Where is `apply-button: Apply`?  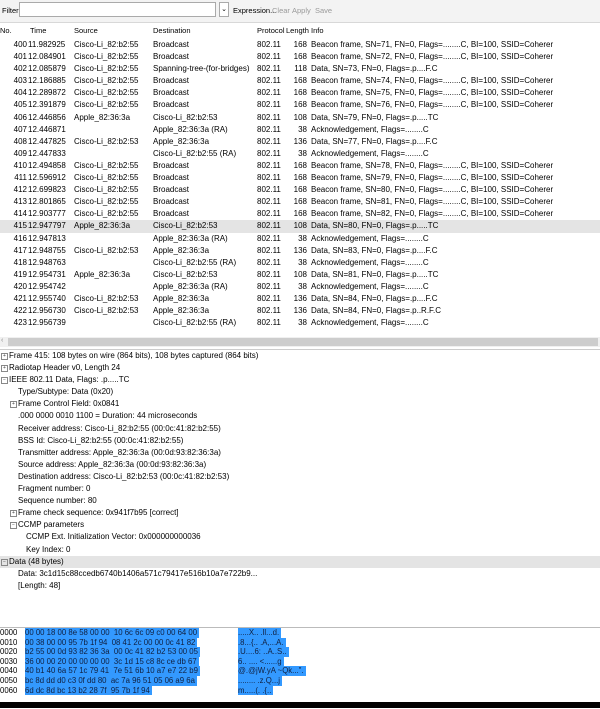 apply-button: Apply is located at coordinates (301, 10).